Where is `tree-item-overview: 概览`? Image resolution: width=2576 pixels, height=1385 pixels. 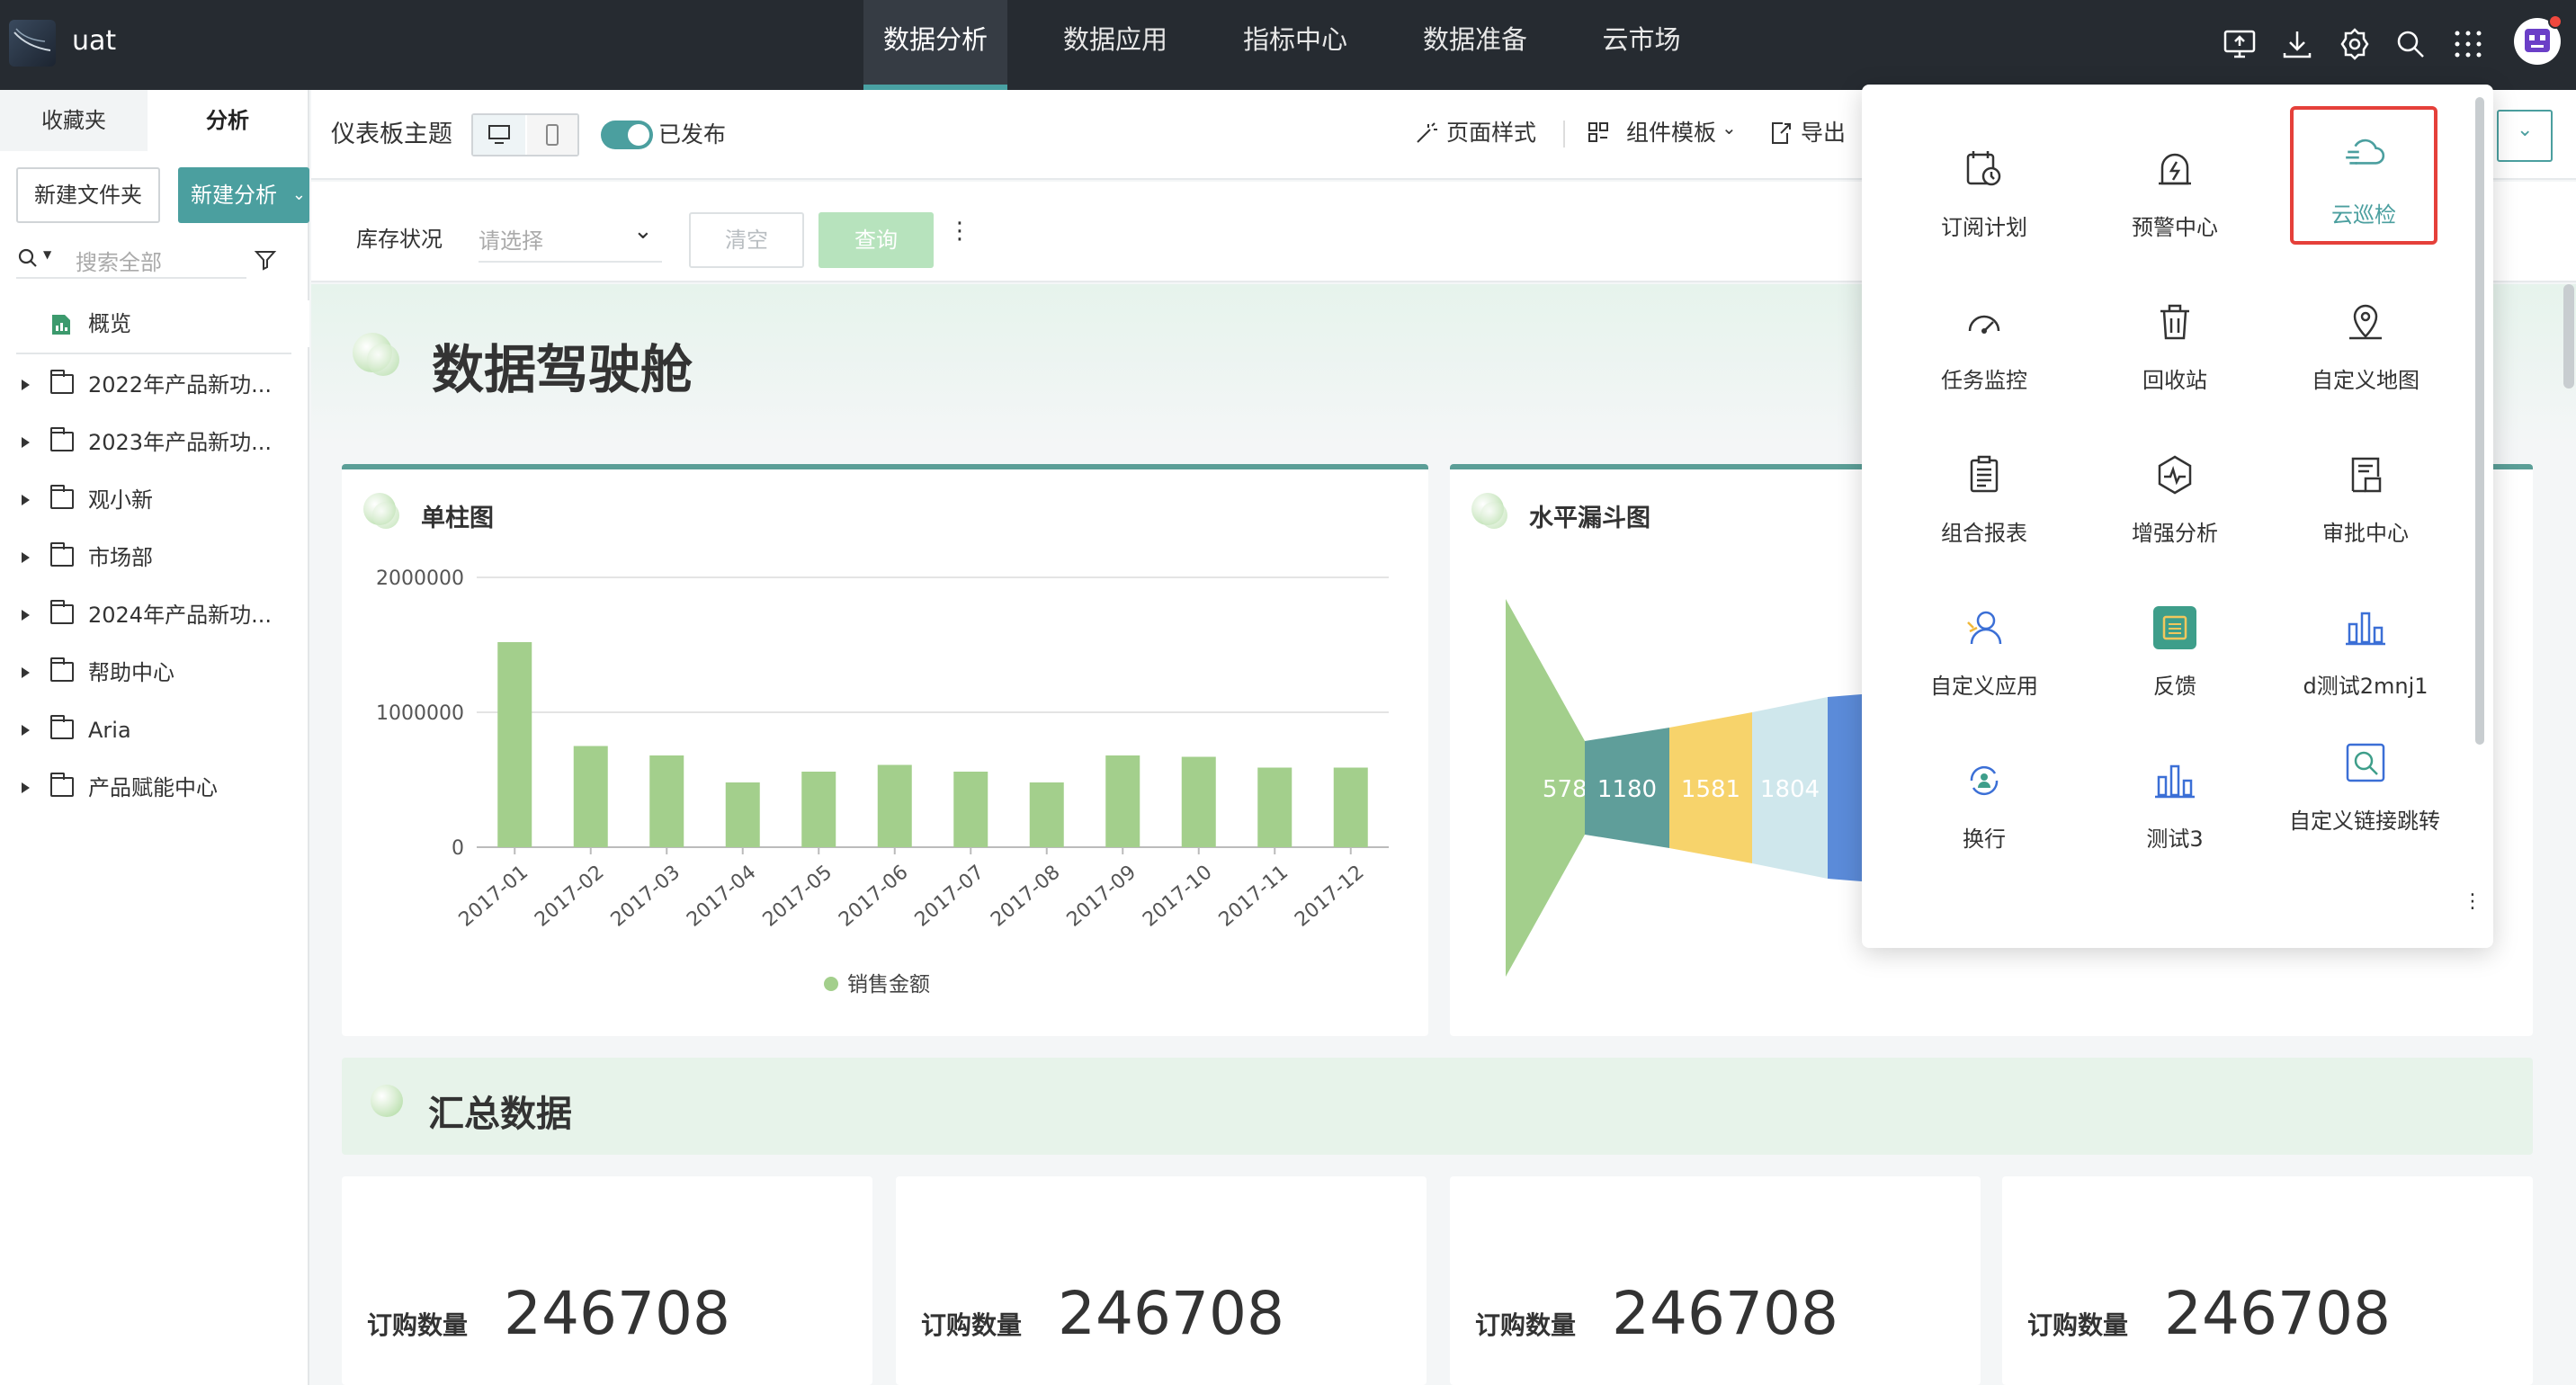
tree-item-overview: 概览 is located at coordinates (154, 323).